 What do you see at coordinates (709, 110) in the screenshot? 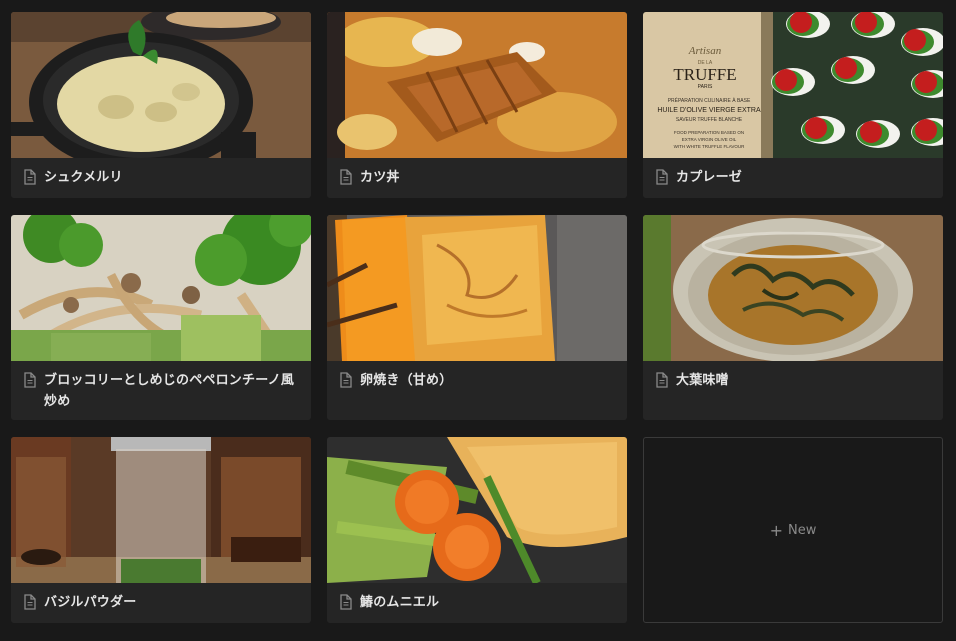
I see `bottle-label-text: HUILE D'OLIVE VIERGE EXTRA` at bounding box center [709, 110].